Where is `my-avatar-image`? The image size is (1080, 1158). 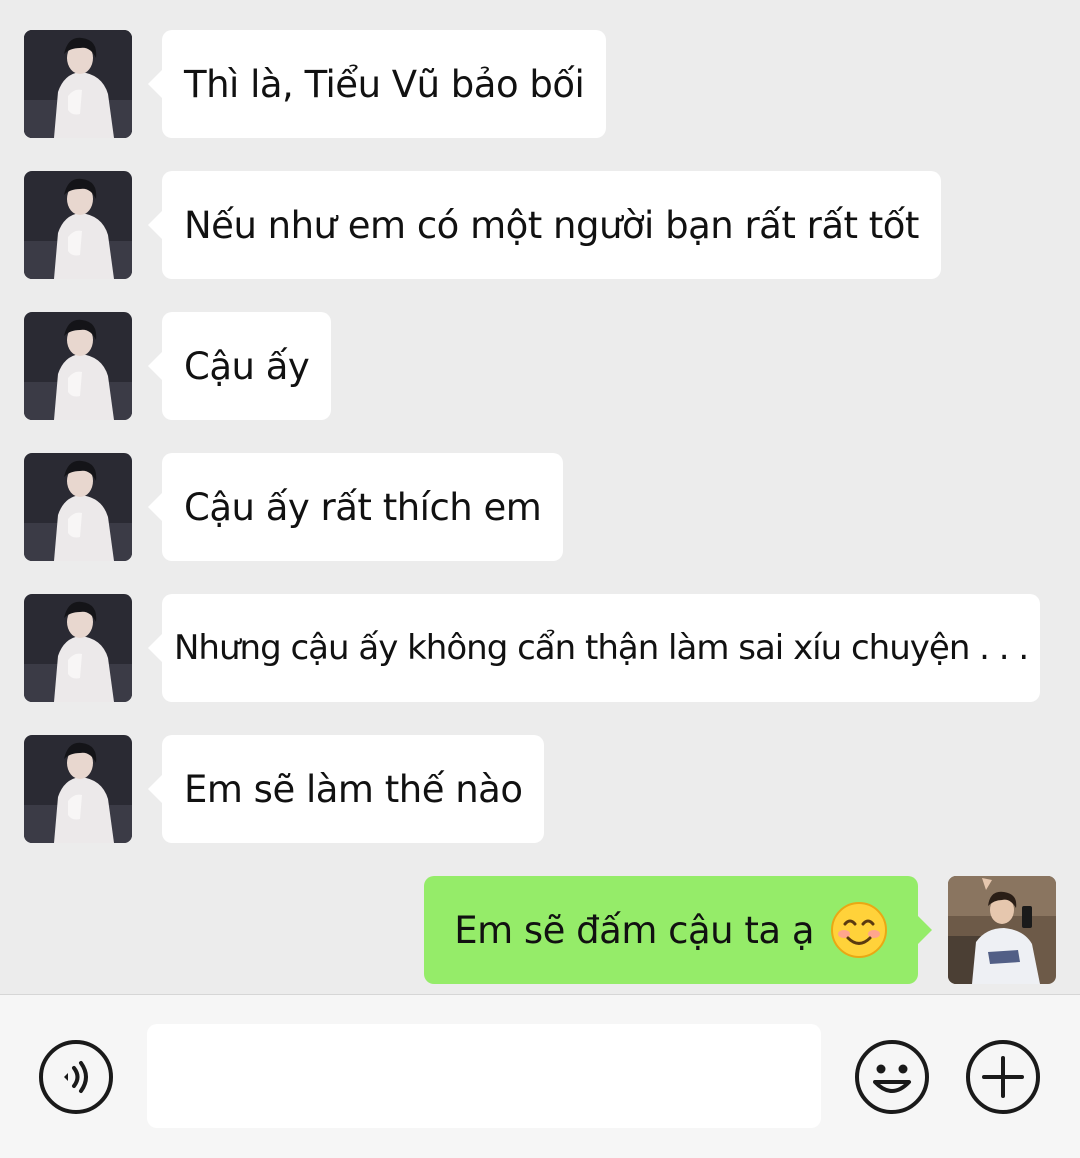 my-avatar-image is located at coordinates (1002, 930).